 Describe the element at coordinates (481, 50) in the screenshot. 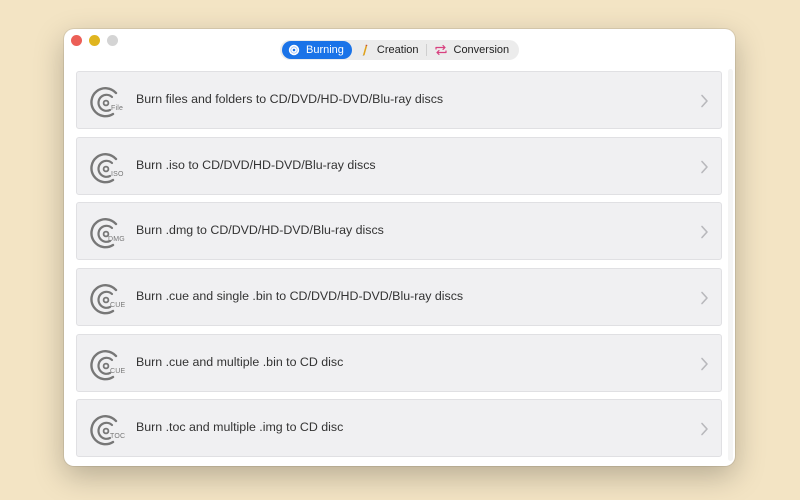

I see `tab-conversion-label: Conversion` at that location.